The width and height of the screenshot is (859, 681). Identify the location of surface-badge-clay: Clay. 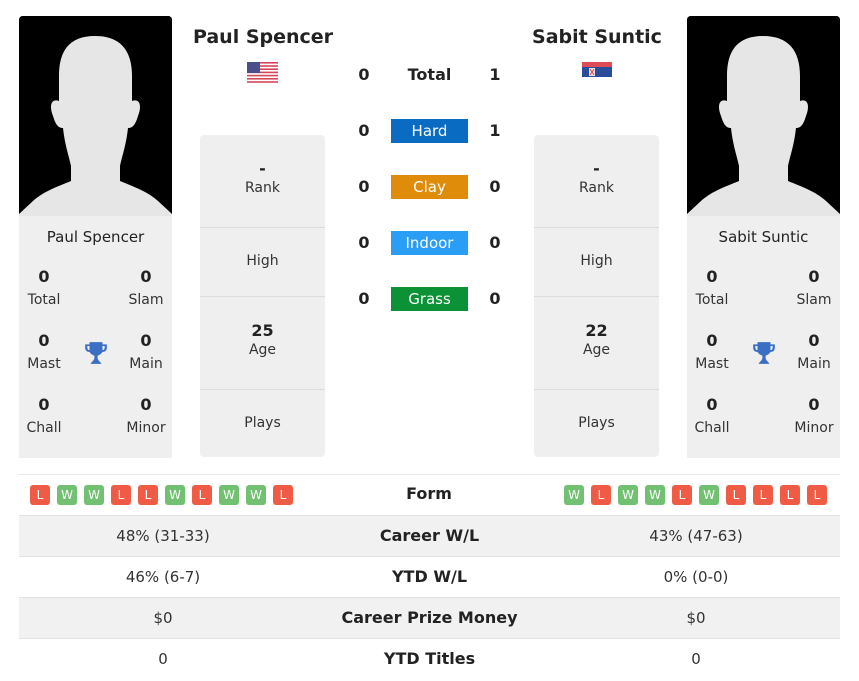
(429, 187).